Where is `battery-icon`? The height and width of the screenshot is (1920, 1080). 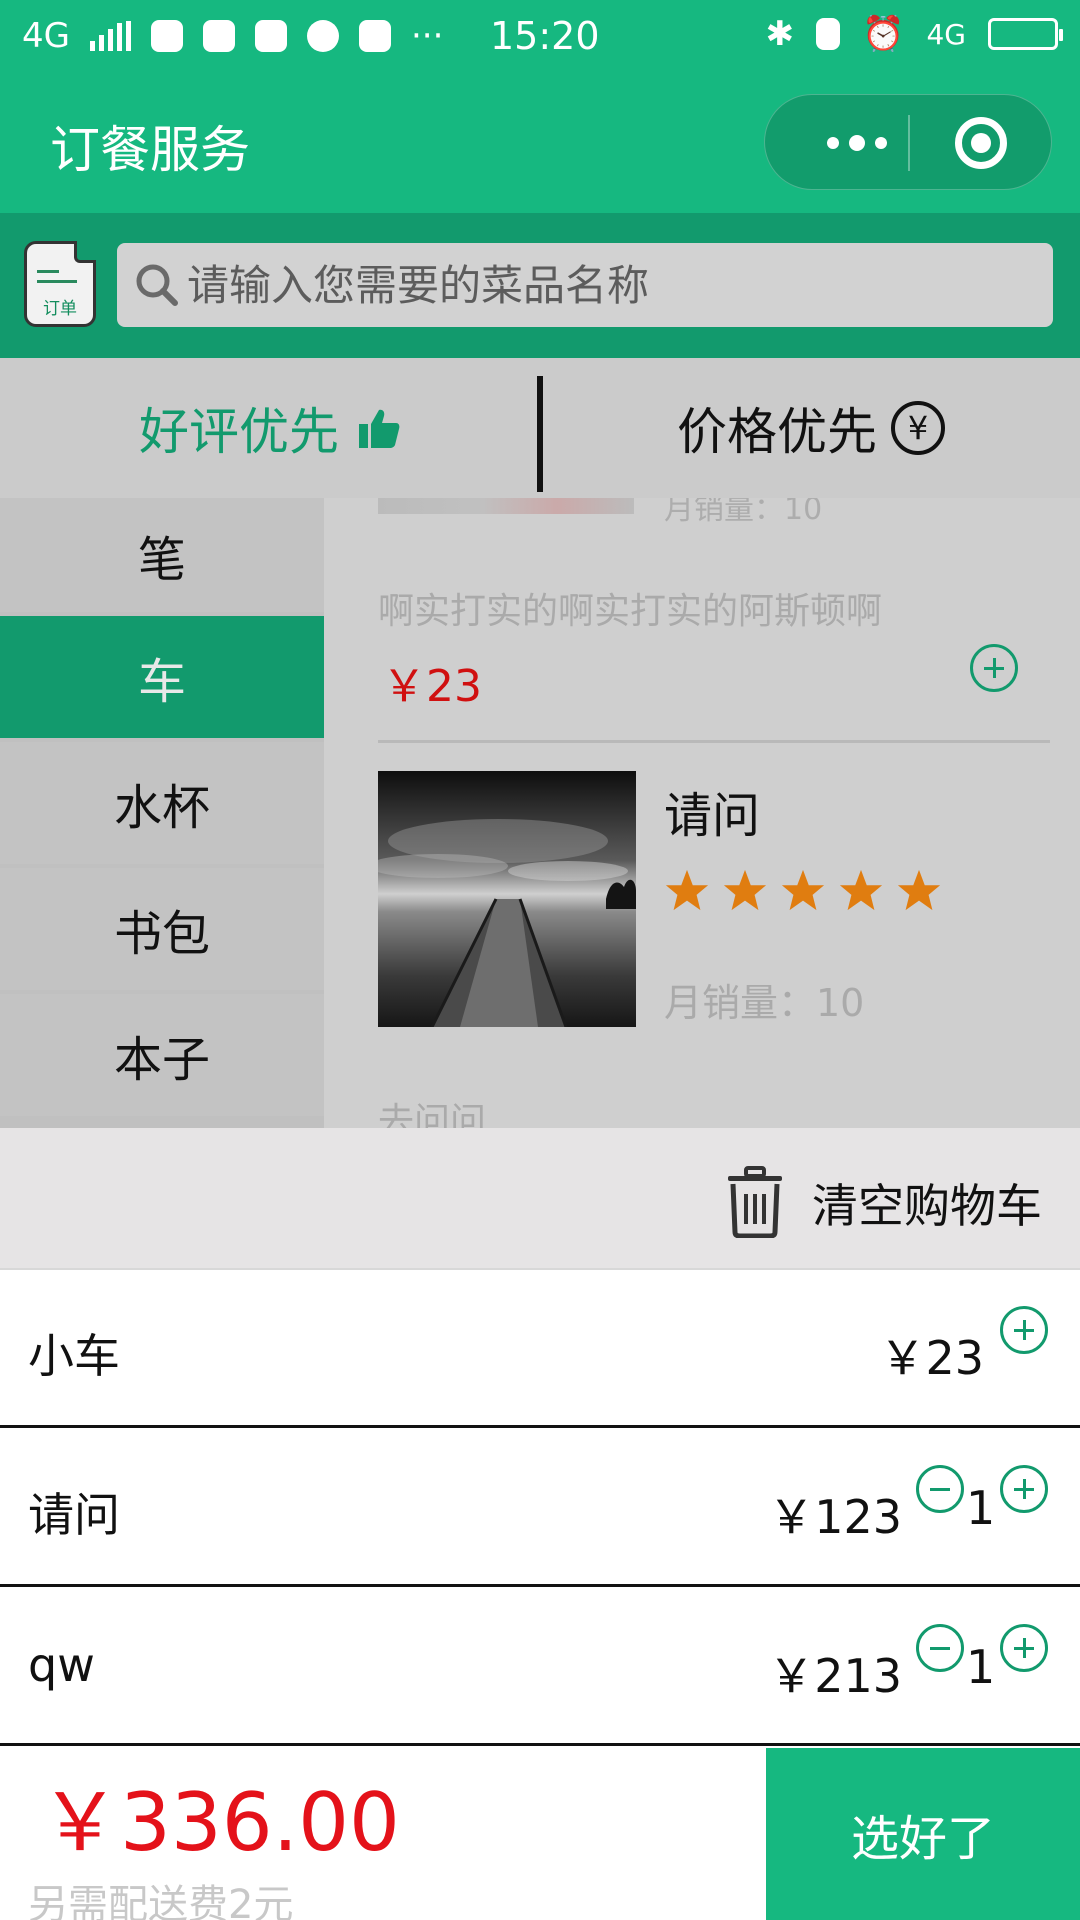
battery-icon is located at coordinates (1025, 34).